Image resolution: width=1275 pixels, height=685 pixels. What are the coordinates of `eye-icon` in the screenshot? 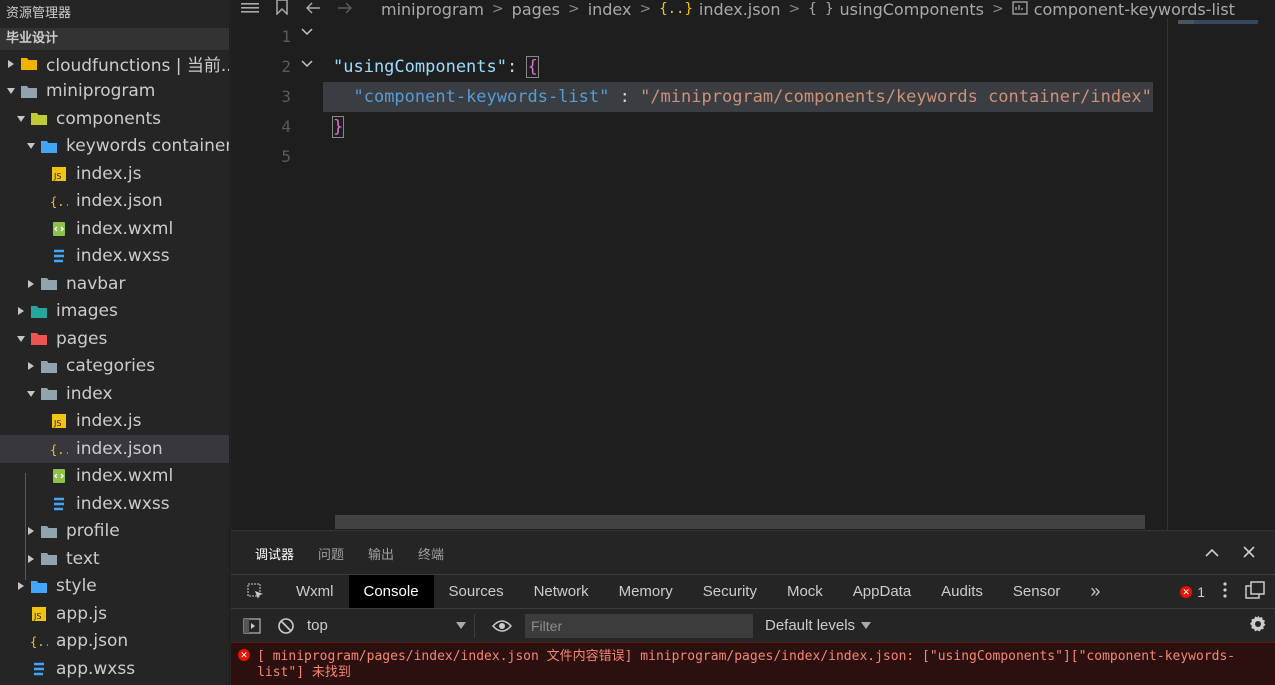 It's located at (502, 626).